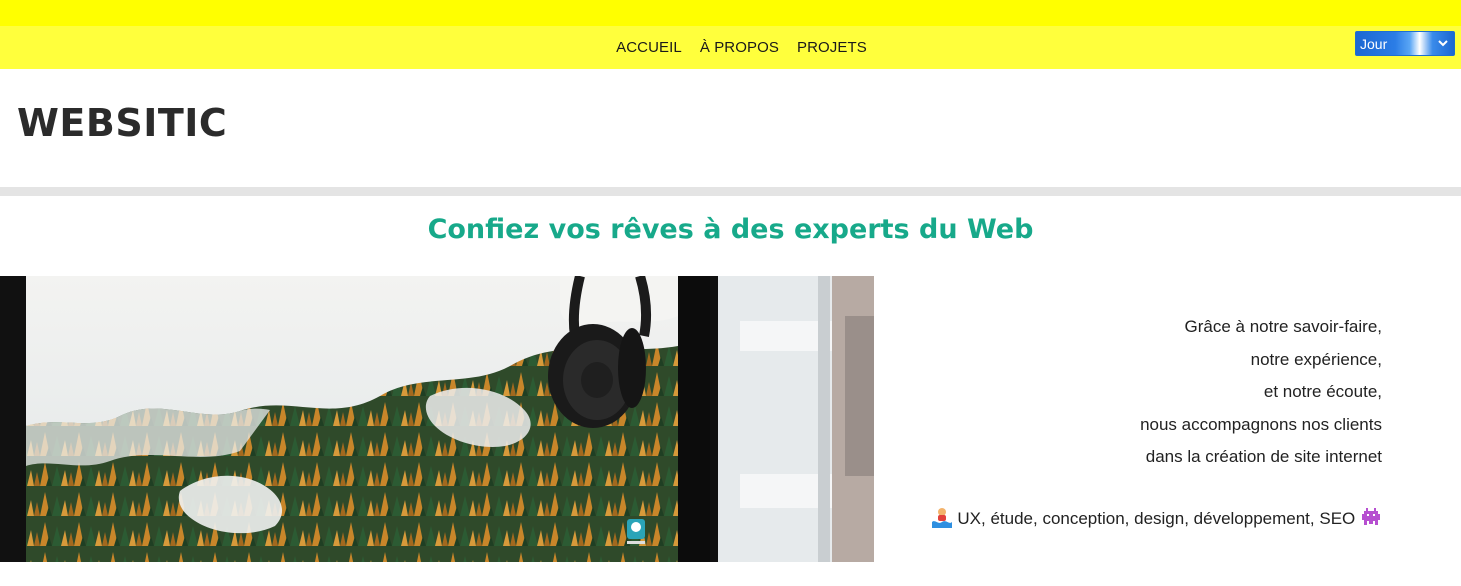 The width and height of the screenshot is (1461, 586). I want to click on person-in-water-icon, so click(941, 518).